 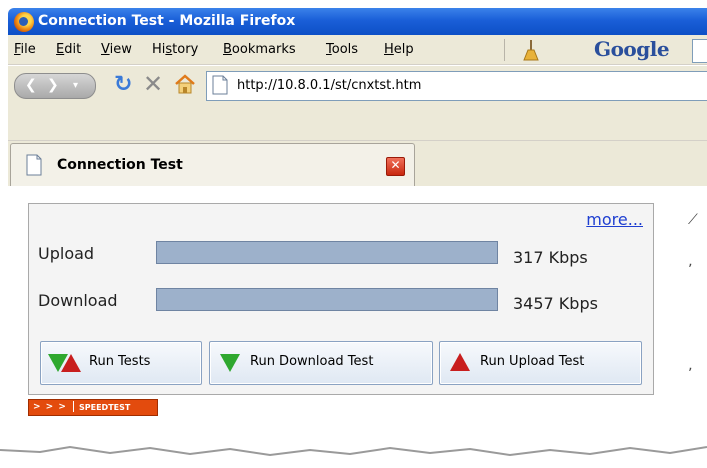 I want to click on clipped-content-mark: ⟋, so click(x=693, y=220).